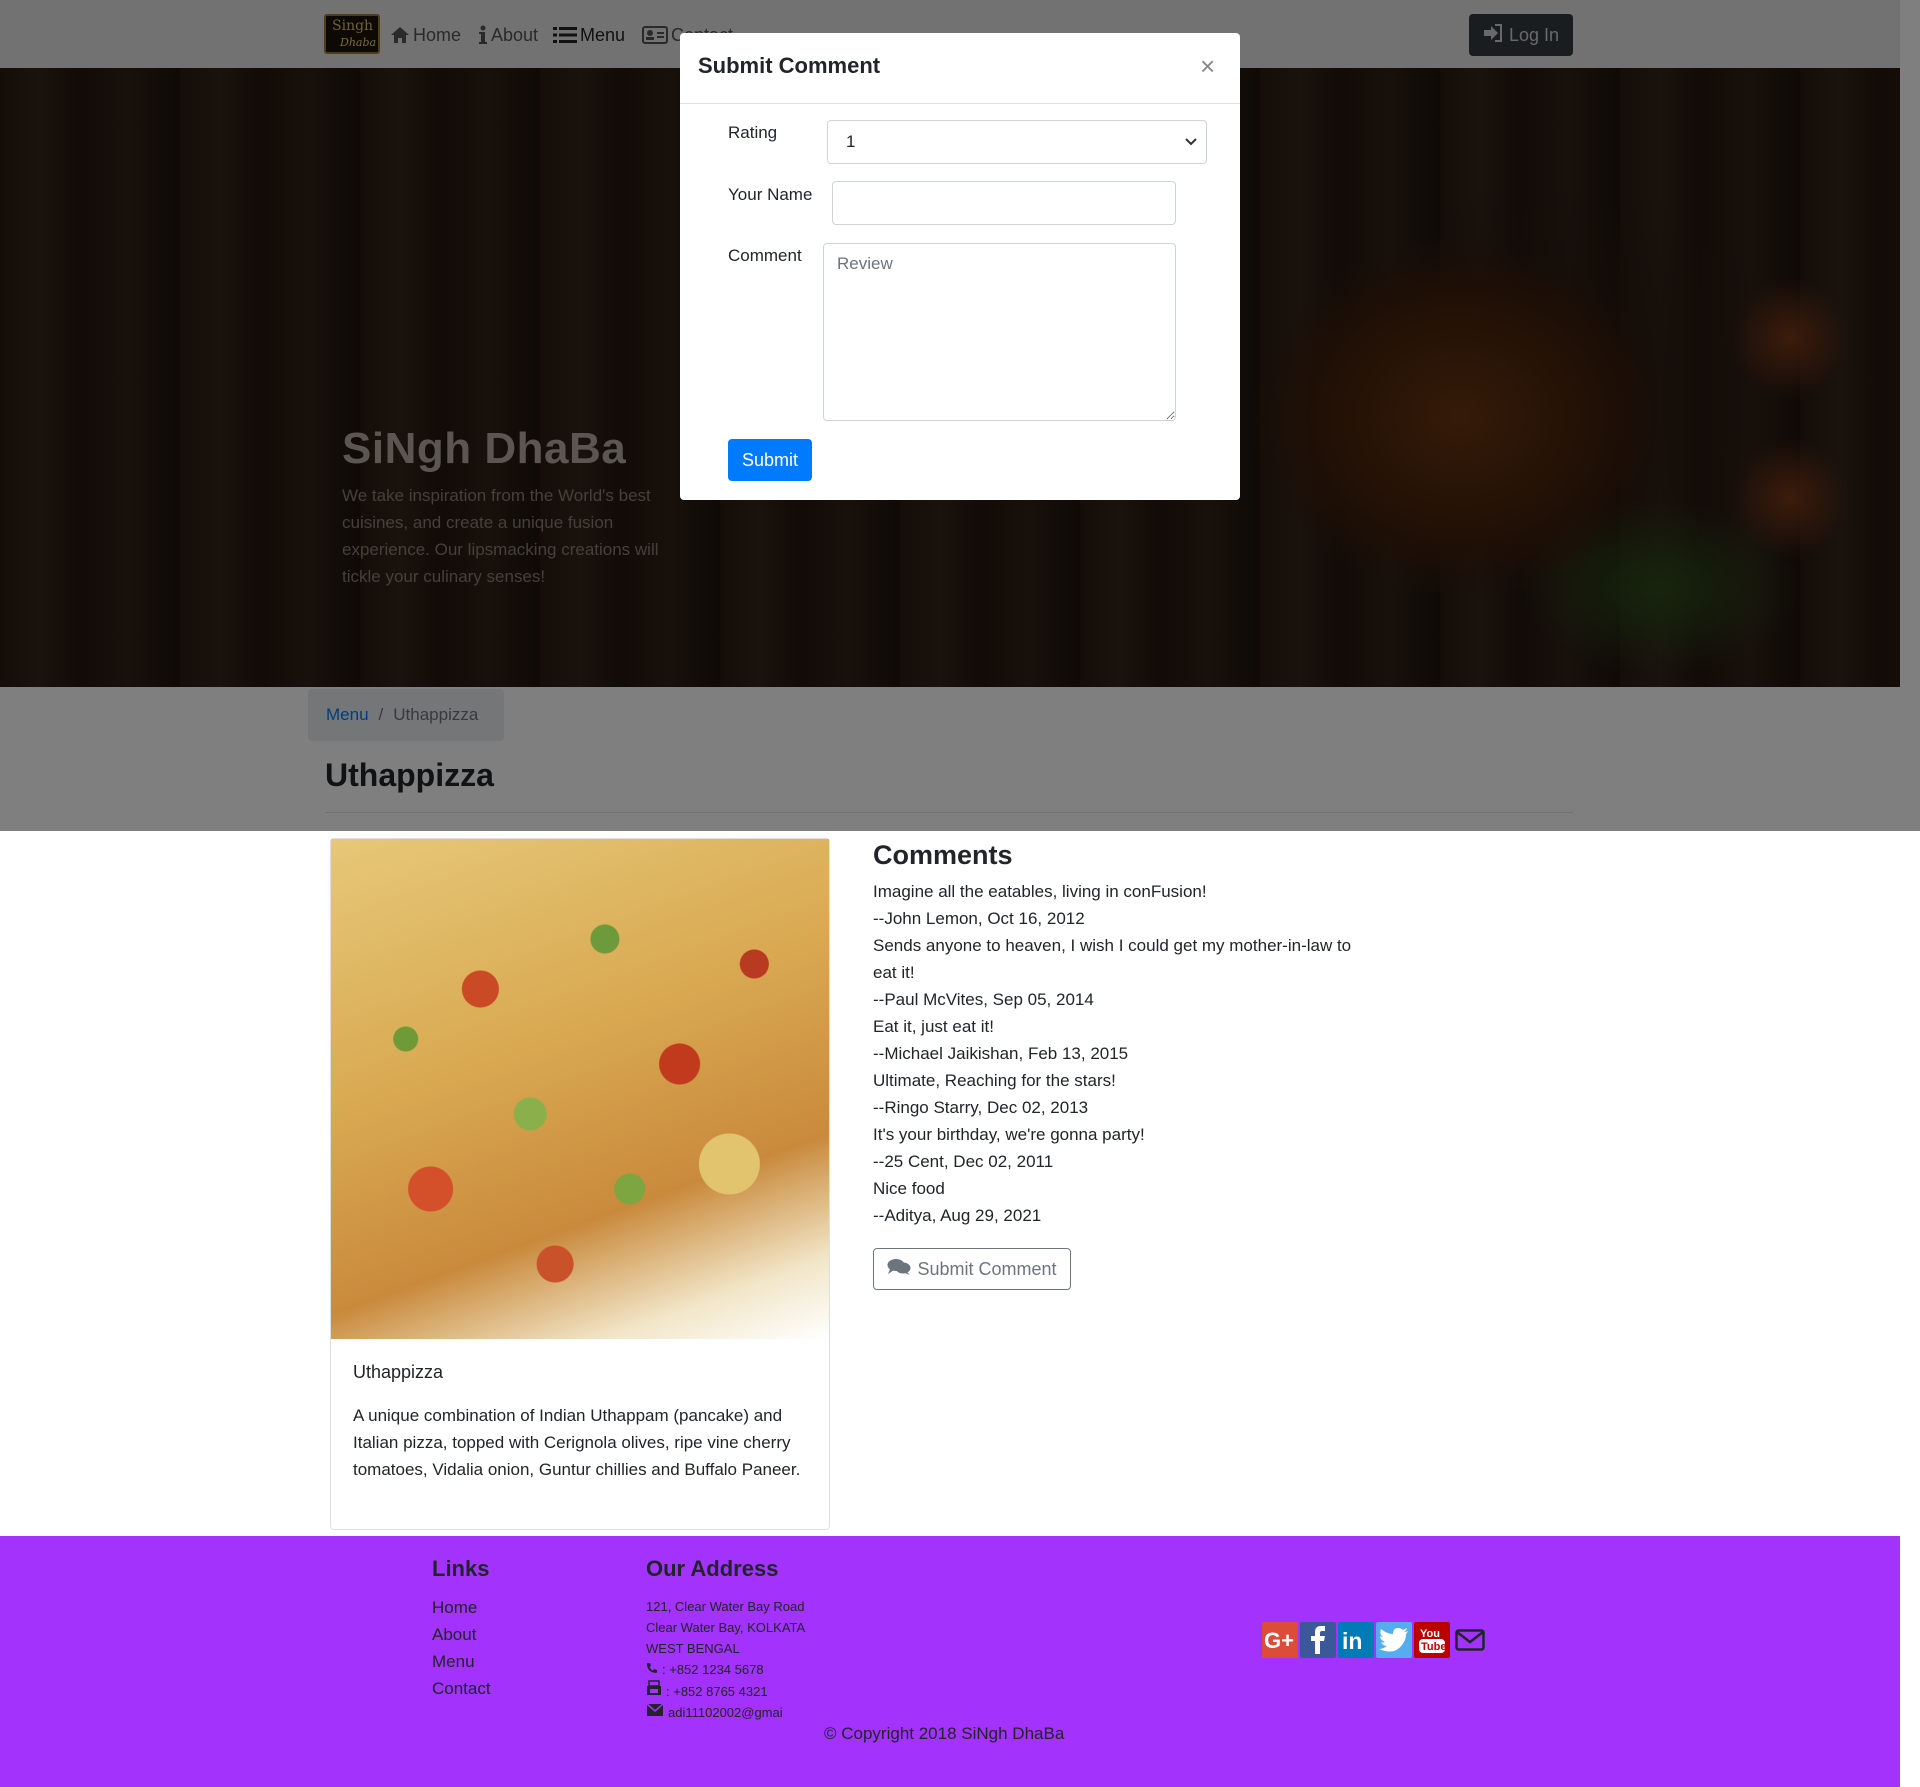  I want to click on submit-comment-button: Submit Comment, so click(972, 1269).